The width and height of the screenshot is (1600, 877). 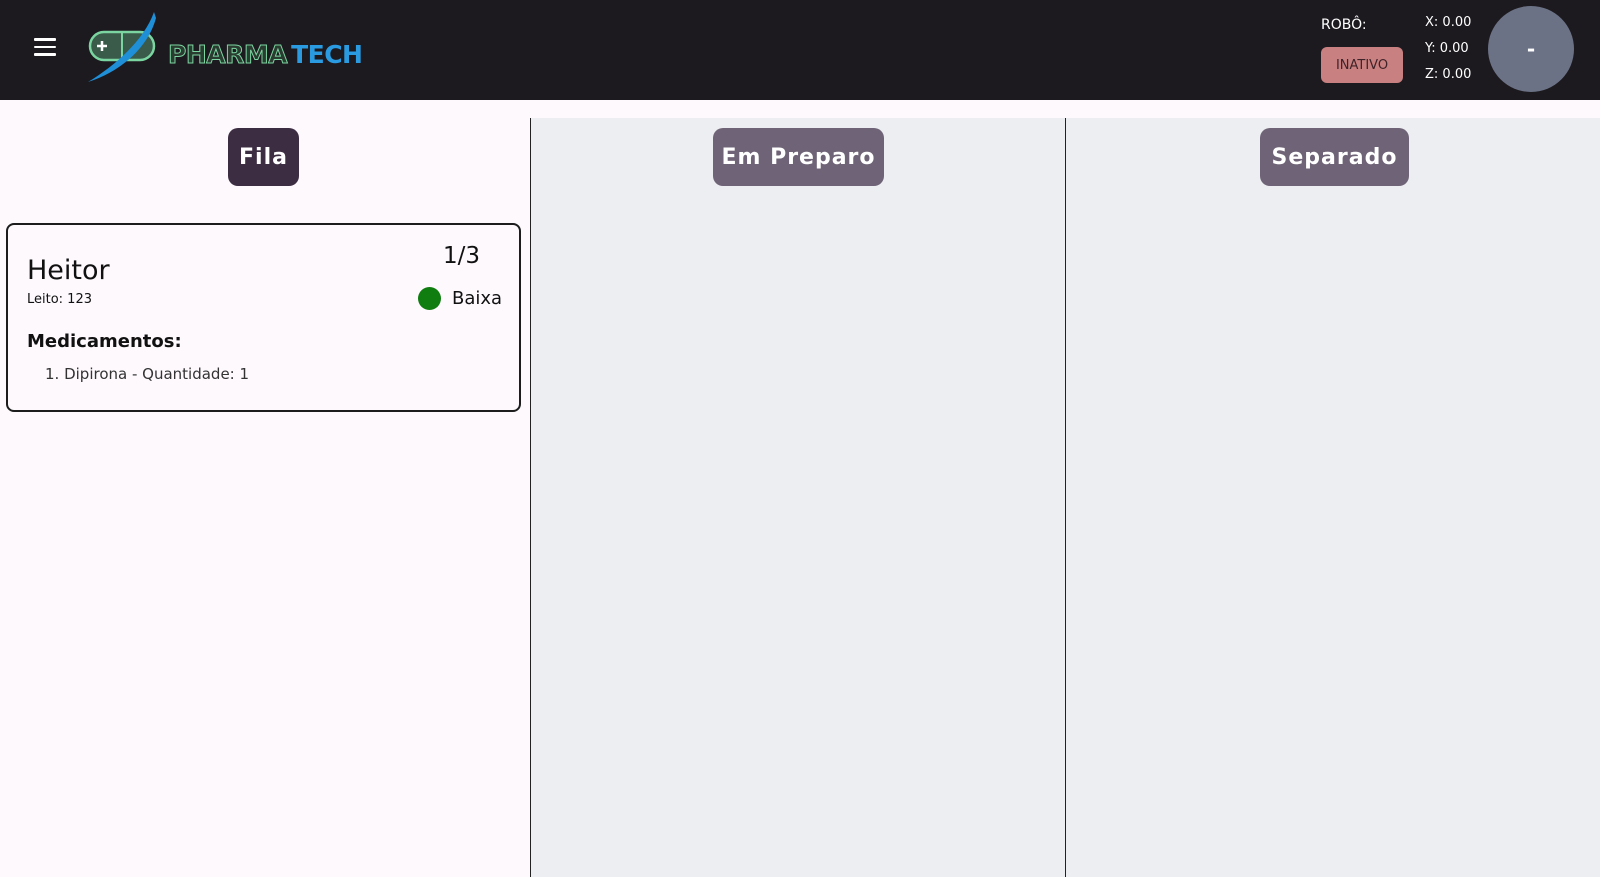 I want to click on medications-list: 1. Dipirona - Quantidade: 1, so click(x=147, y=374).